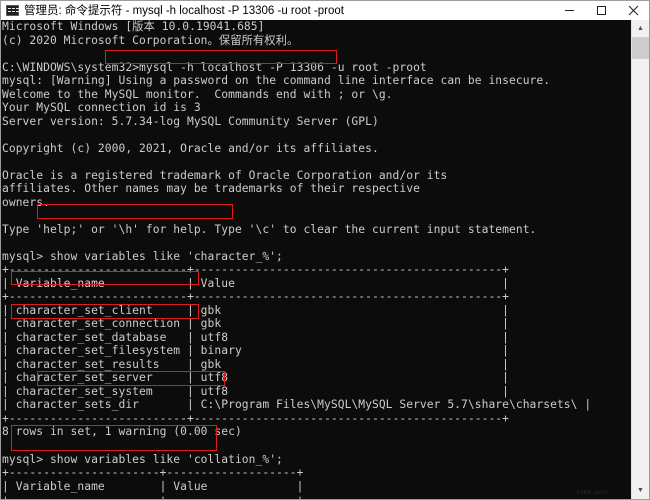 This screenshot has width=650, height=500. I want to click on close-button, so click(633, 10).